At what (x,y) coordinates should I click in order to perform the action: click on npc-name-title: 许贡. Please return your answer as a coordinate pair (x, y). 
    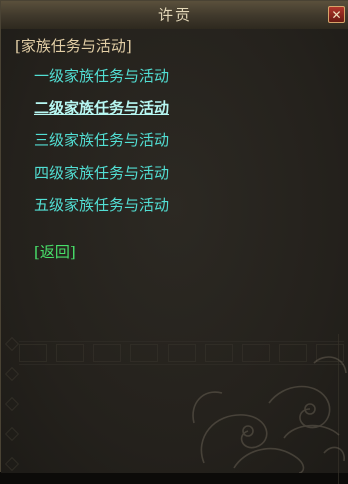
    Looking at the image, I should click on (174, 15).